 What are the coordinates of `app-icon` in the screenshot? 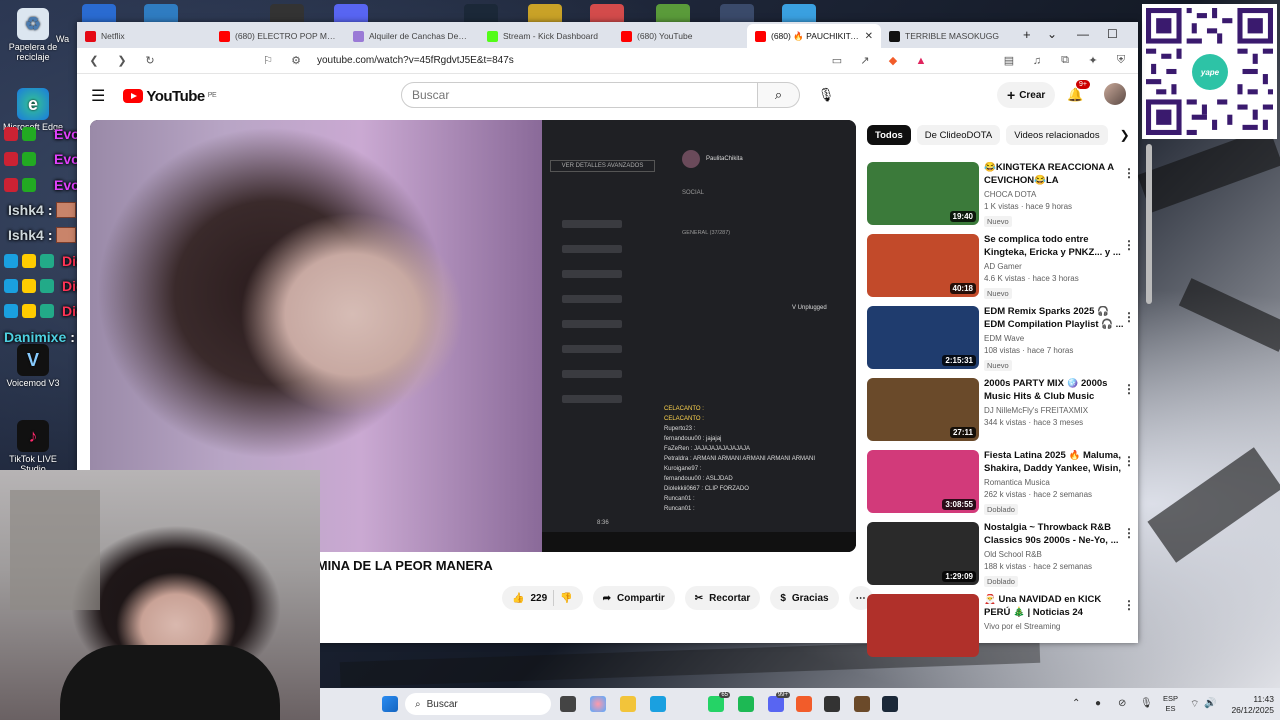 It's located at (862, 704).